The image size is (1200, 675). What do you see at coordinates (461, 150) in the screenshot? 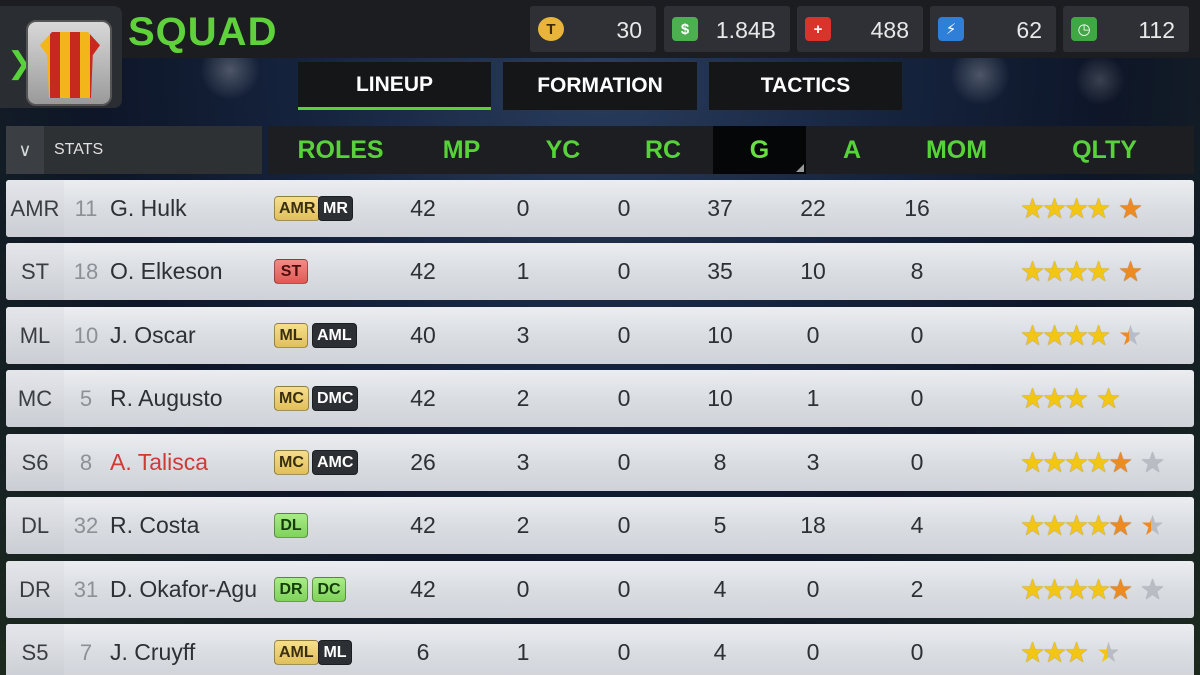
I see `column-header-mp: MP` at bounding box center [461, 150].